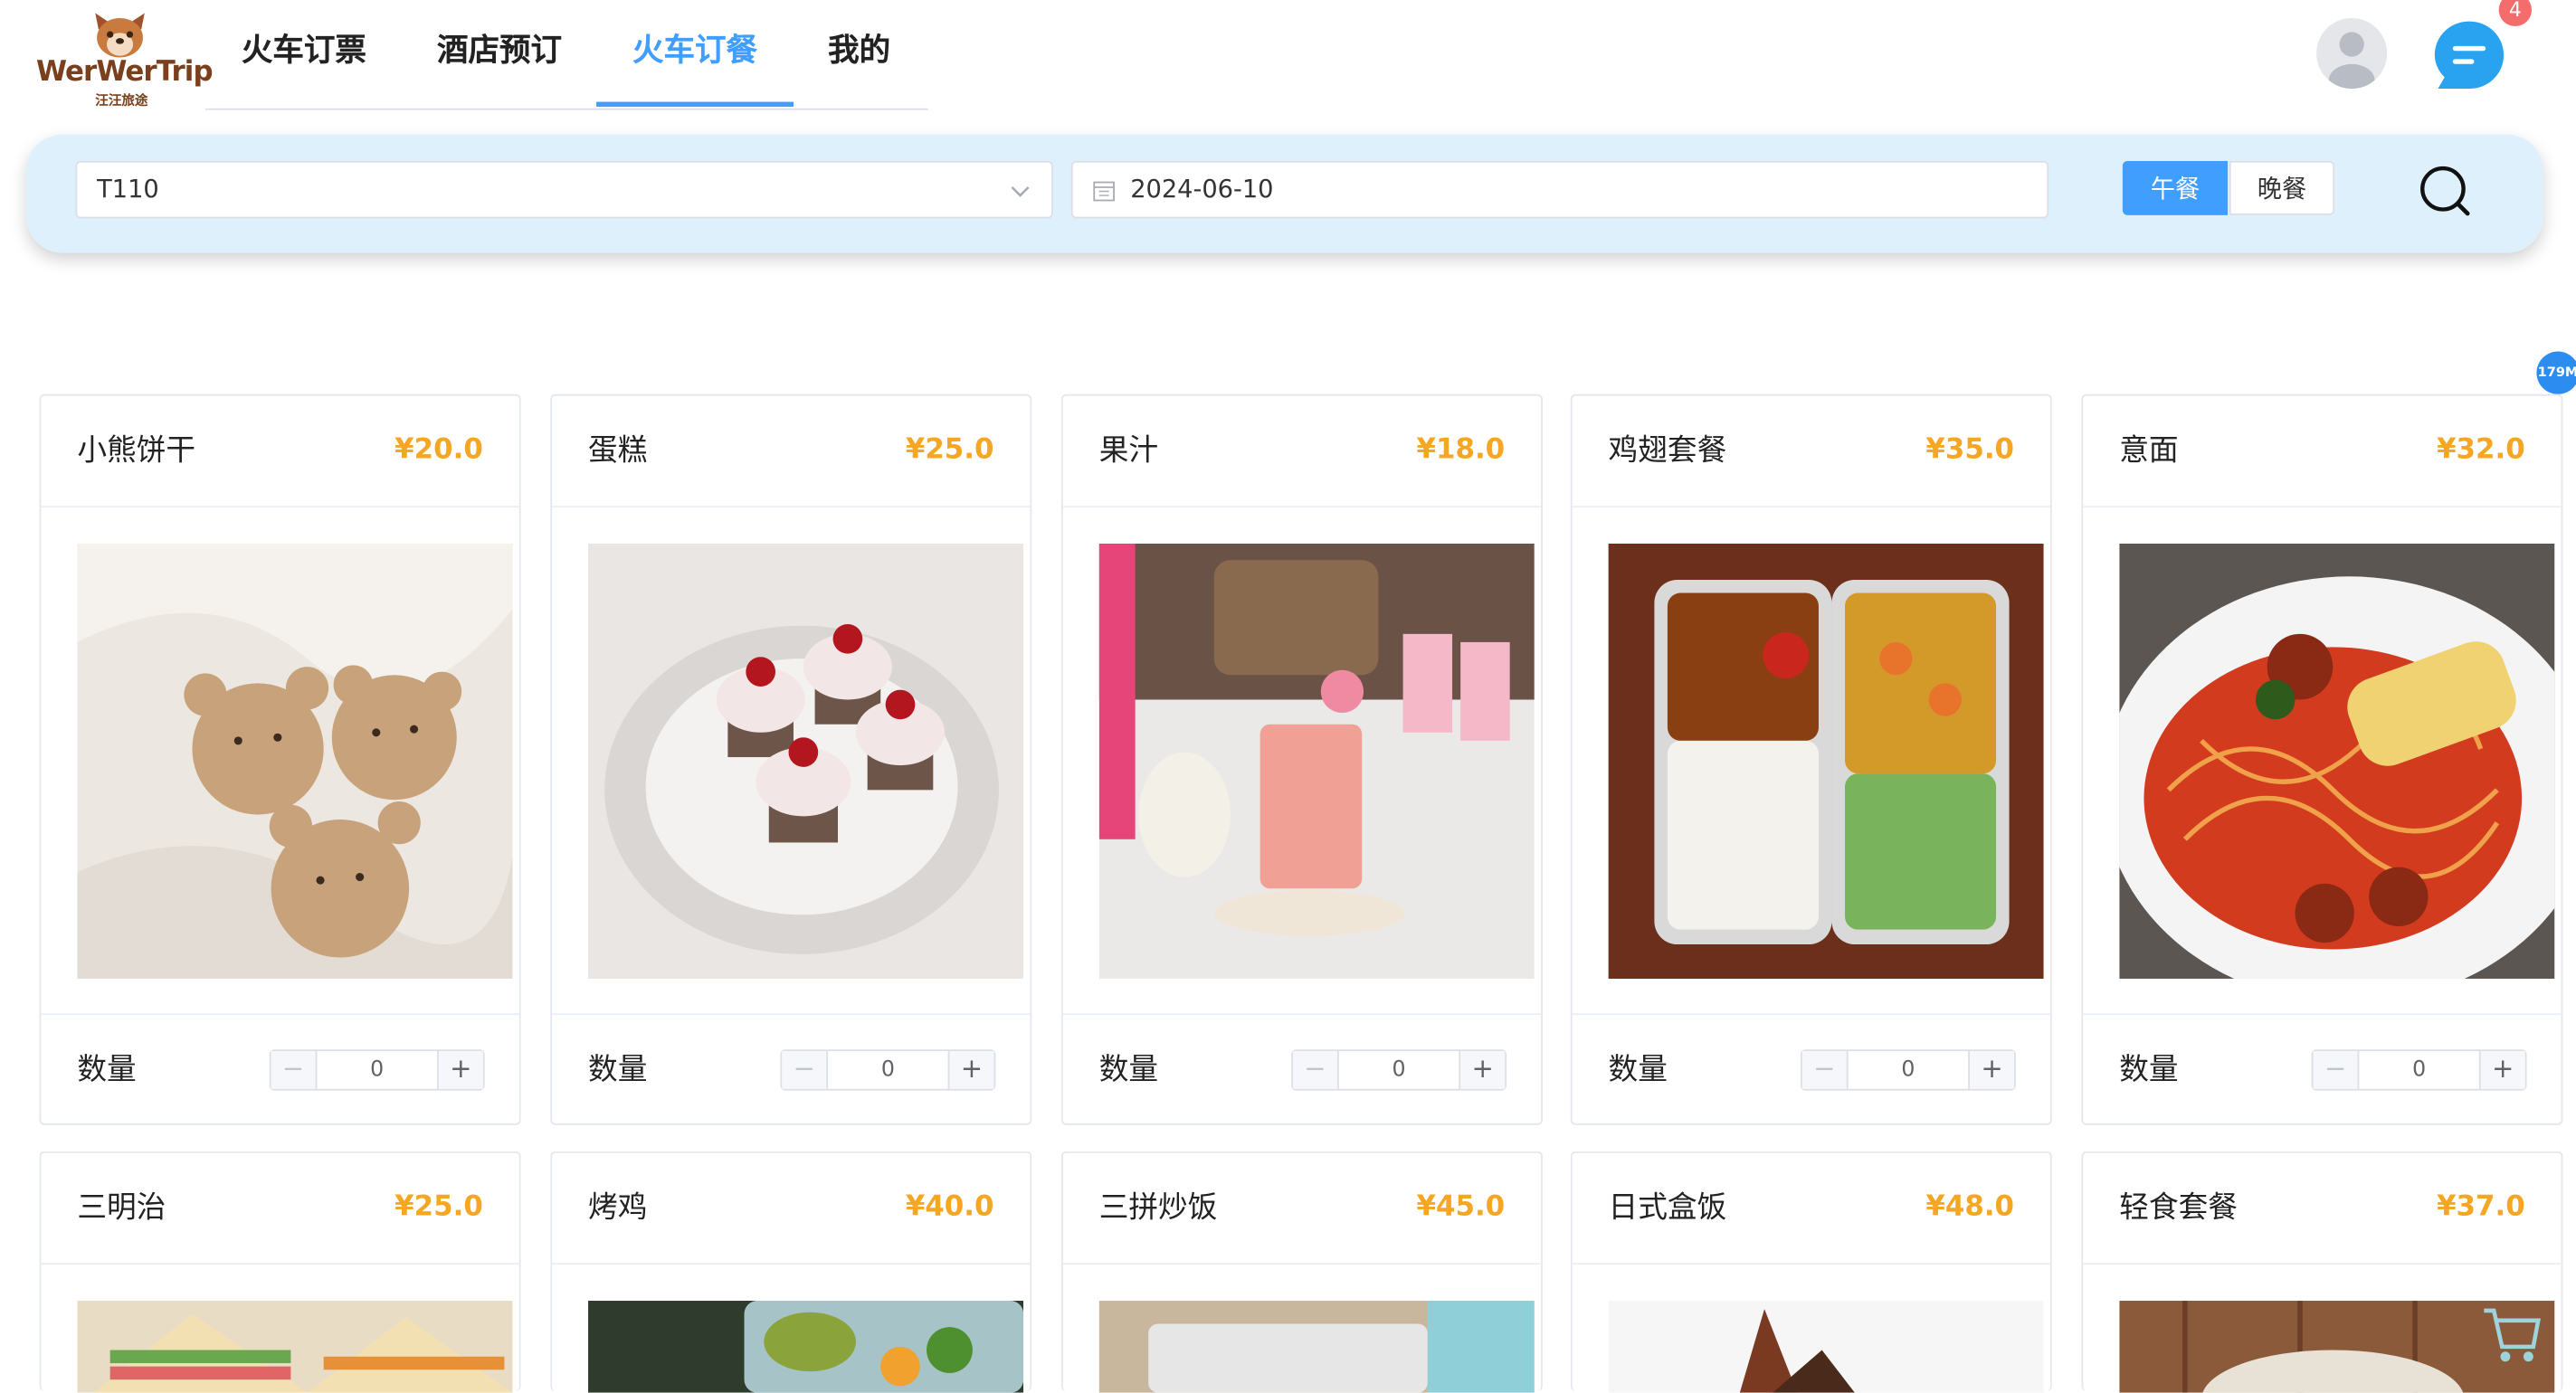  What do you see at coordinates (1316, 761) in the screenshot?
I see `juice-glass-photo` at bounding box center [1316, 761].